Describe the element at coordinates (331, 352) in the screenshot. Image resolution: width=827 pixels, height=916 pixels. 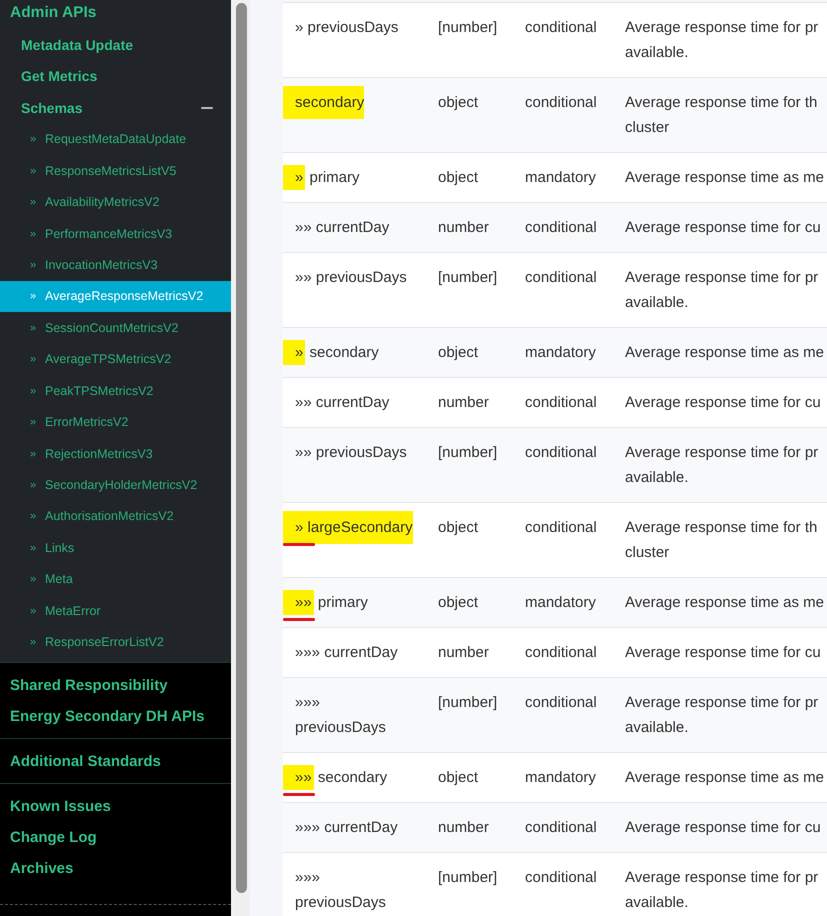
I see `field-name: » secondary` at that location.